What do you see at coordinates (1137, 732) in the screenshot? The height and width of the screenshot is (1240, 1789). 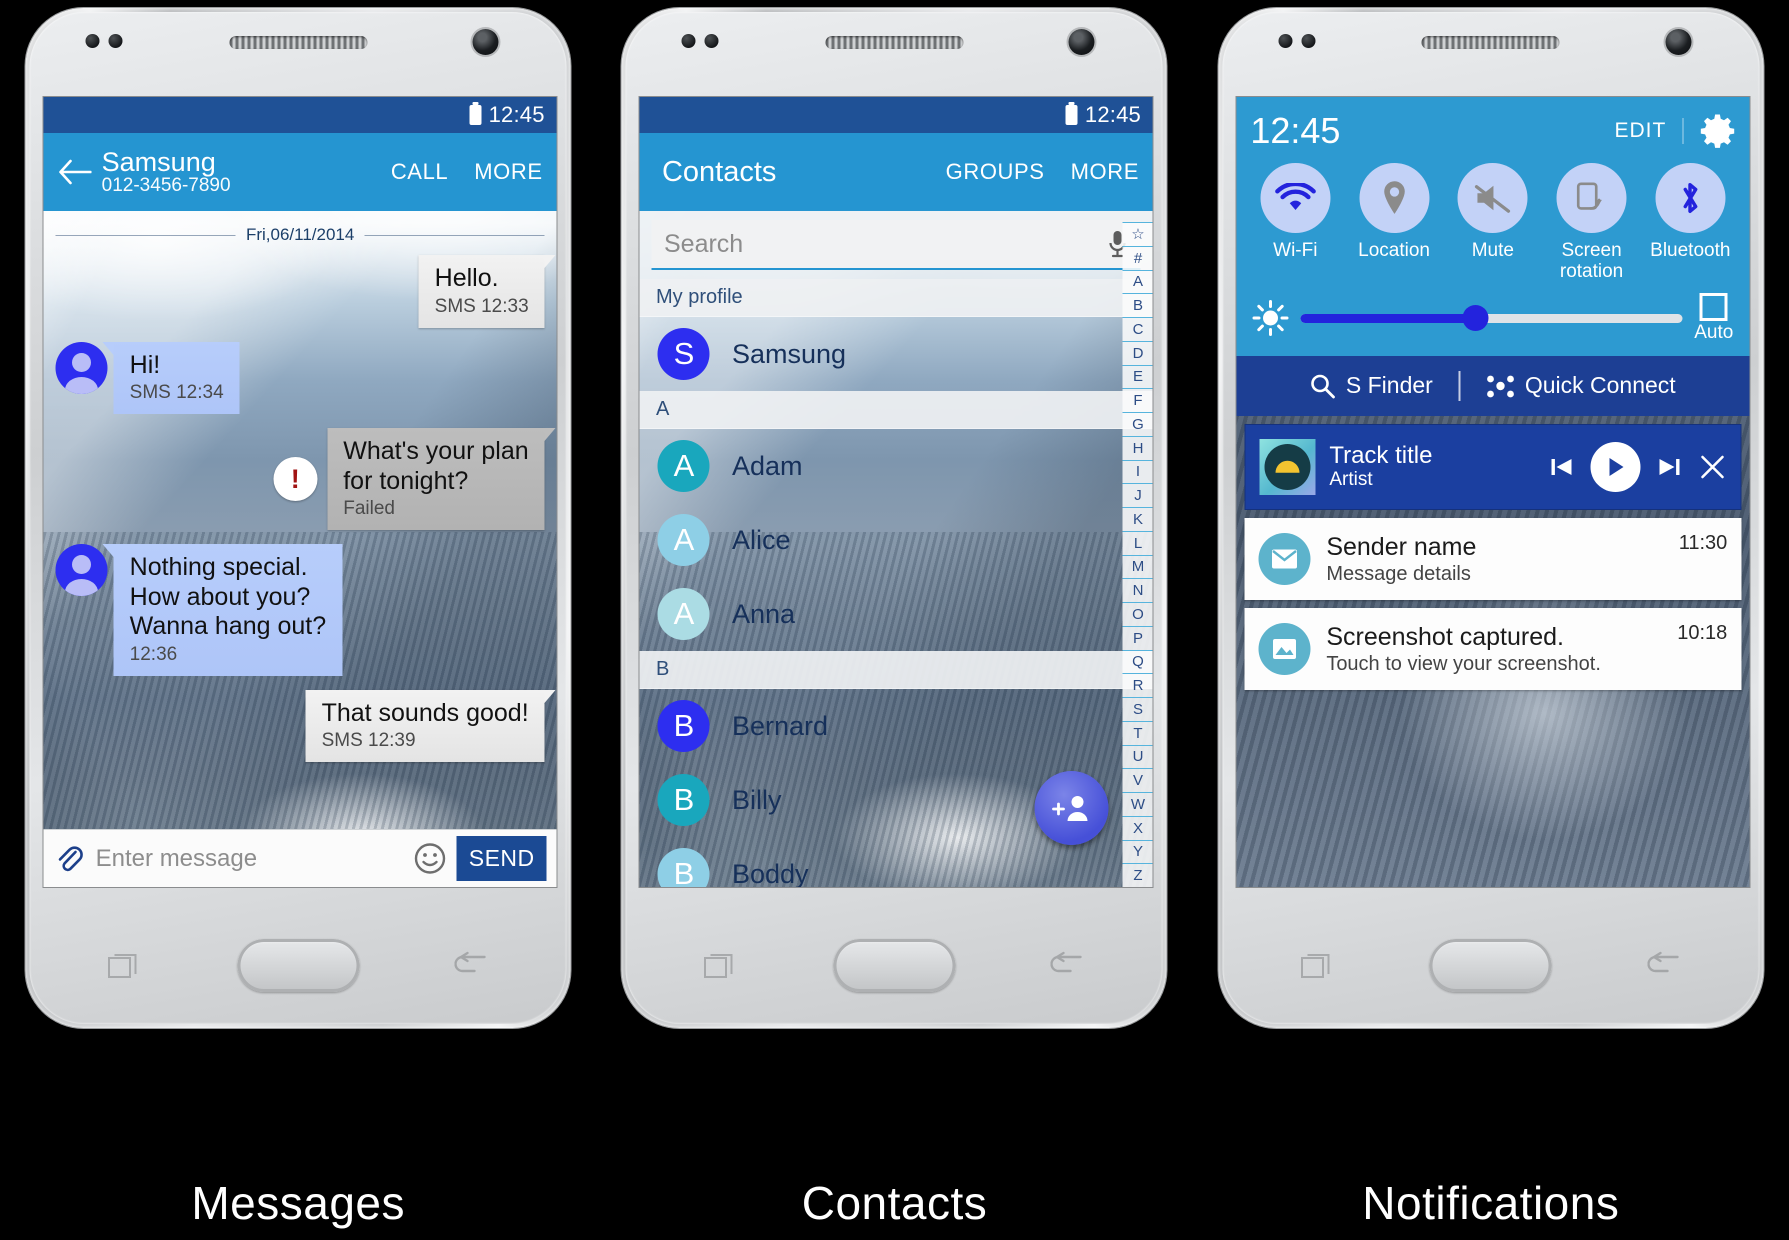 I see `alpha-index-letter: T` at bounding box center [1137, 732].